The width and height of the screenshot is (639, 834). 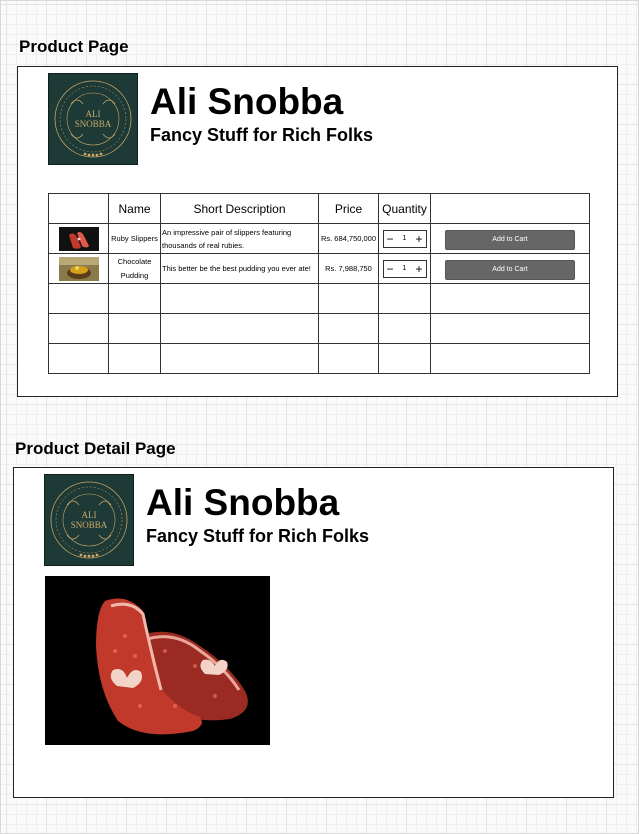 I want to click on ruby-slippers-product-image, so click(x=157, y=660).